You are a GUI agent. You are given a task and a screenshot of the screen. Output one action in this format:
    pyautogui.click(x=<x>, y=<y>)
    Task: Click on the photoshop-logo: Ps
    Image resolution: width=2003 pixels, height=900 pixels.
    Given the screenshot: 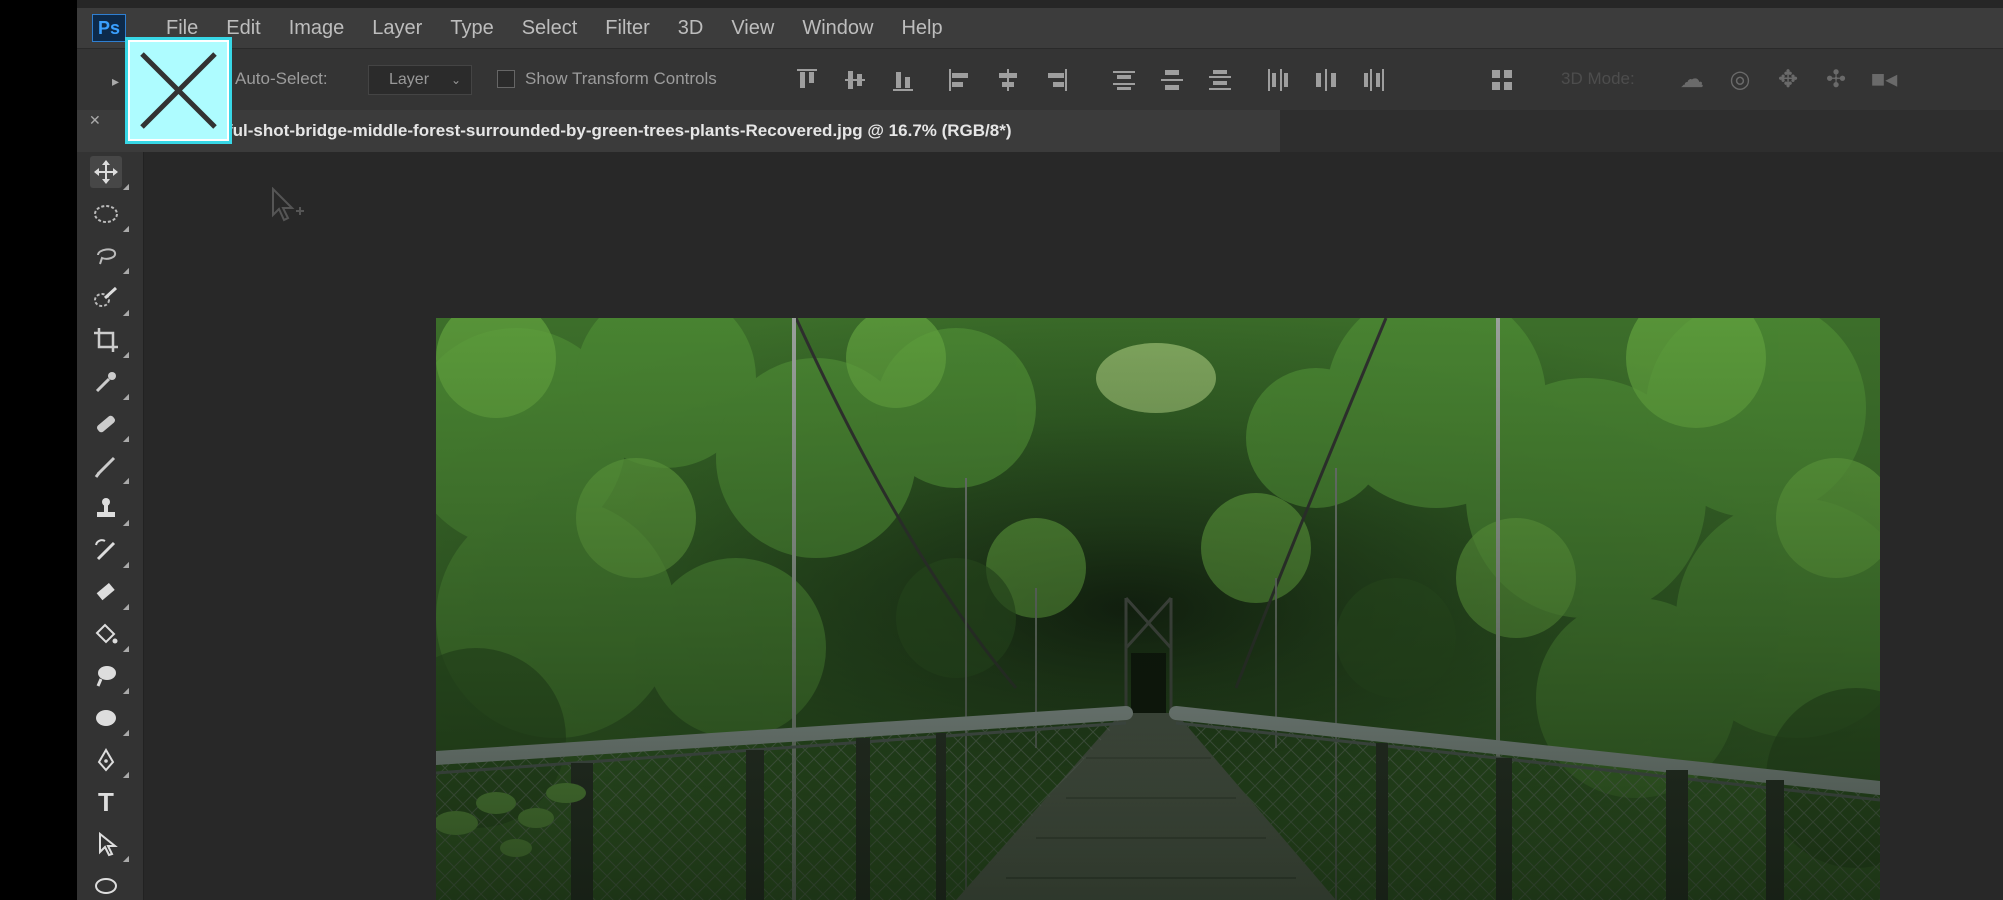 What is the action you would take?
    pyautogui.click(x=109, y=28)
    